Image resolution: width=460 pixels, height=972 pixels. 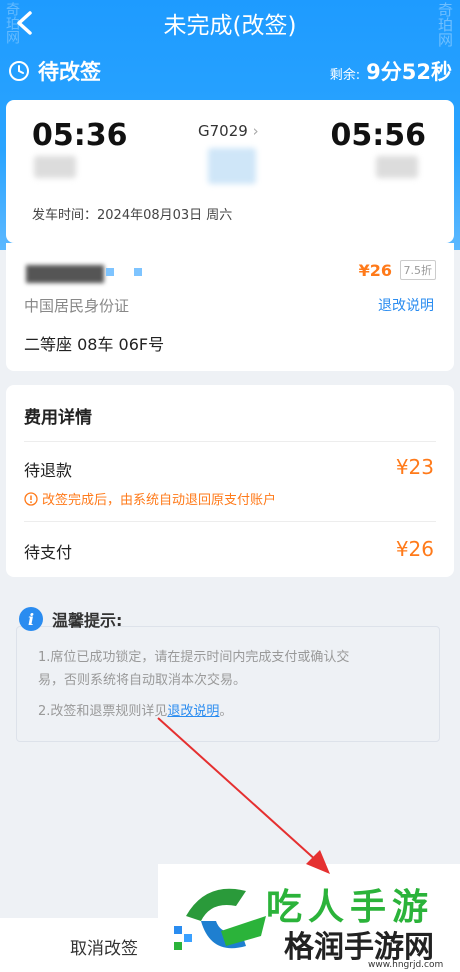 What do you see at coordinates (87, 620) in the screenshot?
I see `tips-title: 温馨提示:` at bounding box center [87, 620].